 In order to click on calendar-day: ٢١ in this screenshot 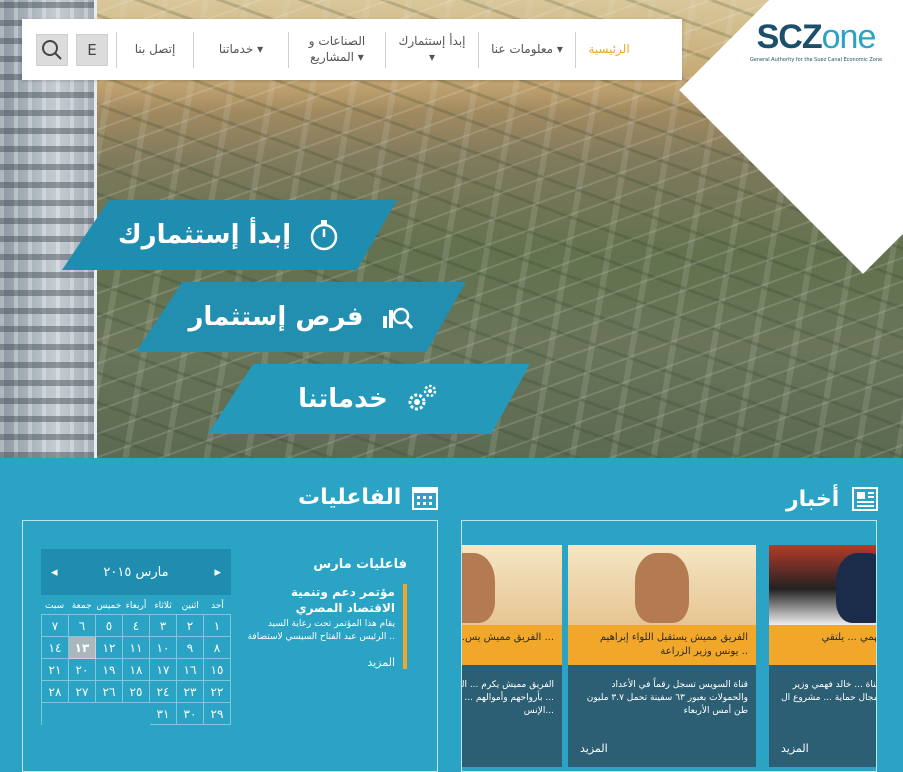, I will do `click(55, 670)`.